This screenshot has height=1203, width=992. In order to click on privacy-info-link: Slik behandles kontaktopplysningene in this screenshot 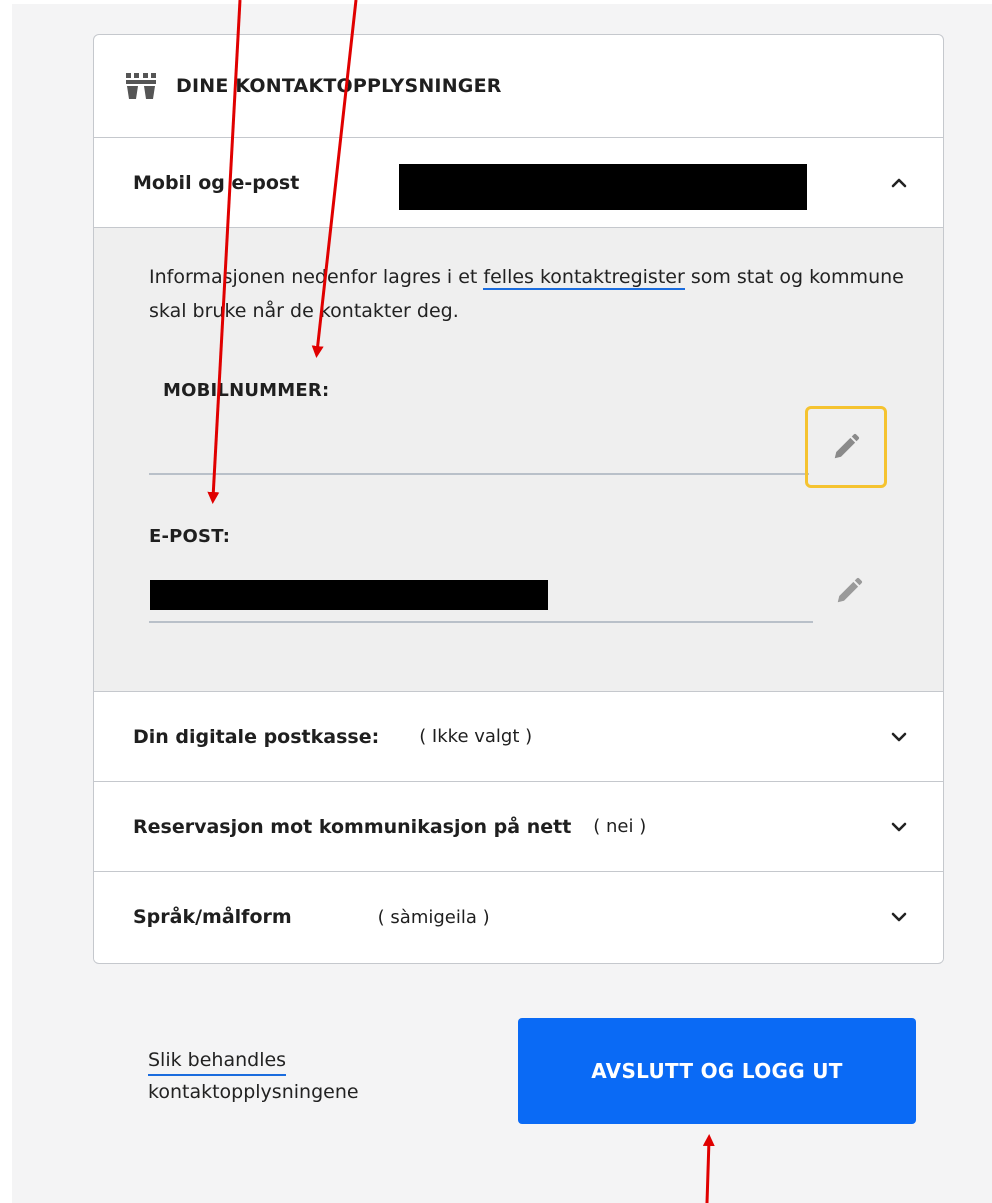, I will do `click(253, 1076)`.